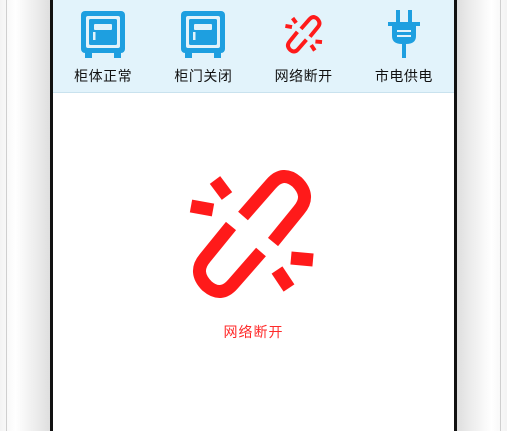  I want to click on screen-border-right, so click(455, 215).